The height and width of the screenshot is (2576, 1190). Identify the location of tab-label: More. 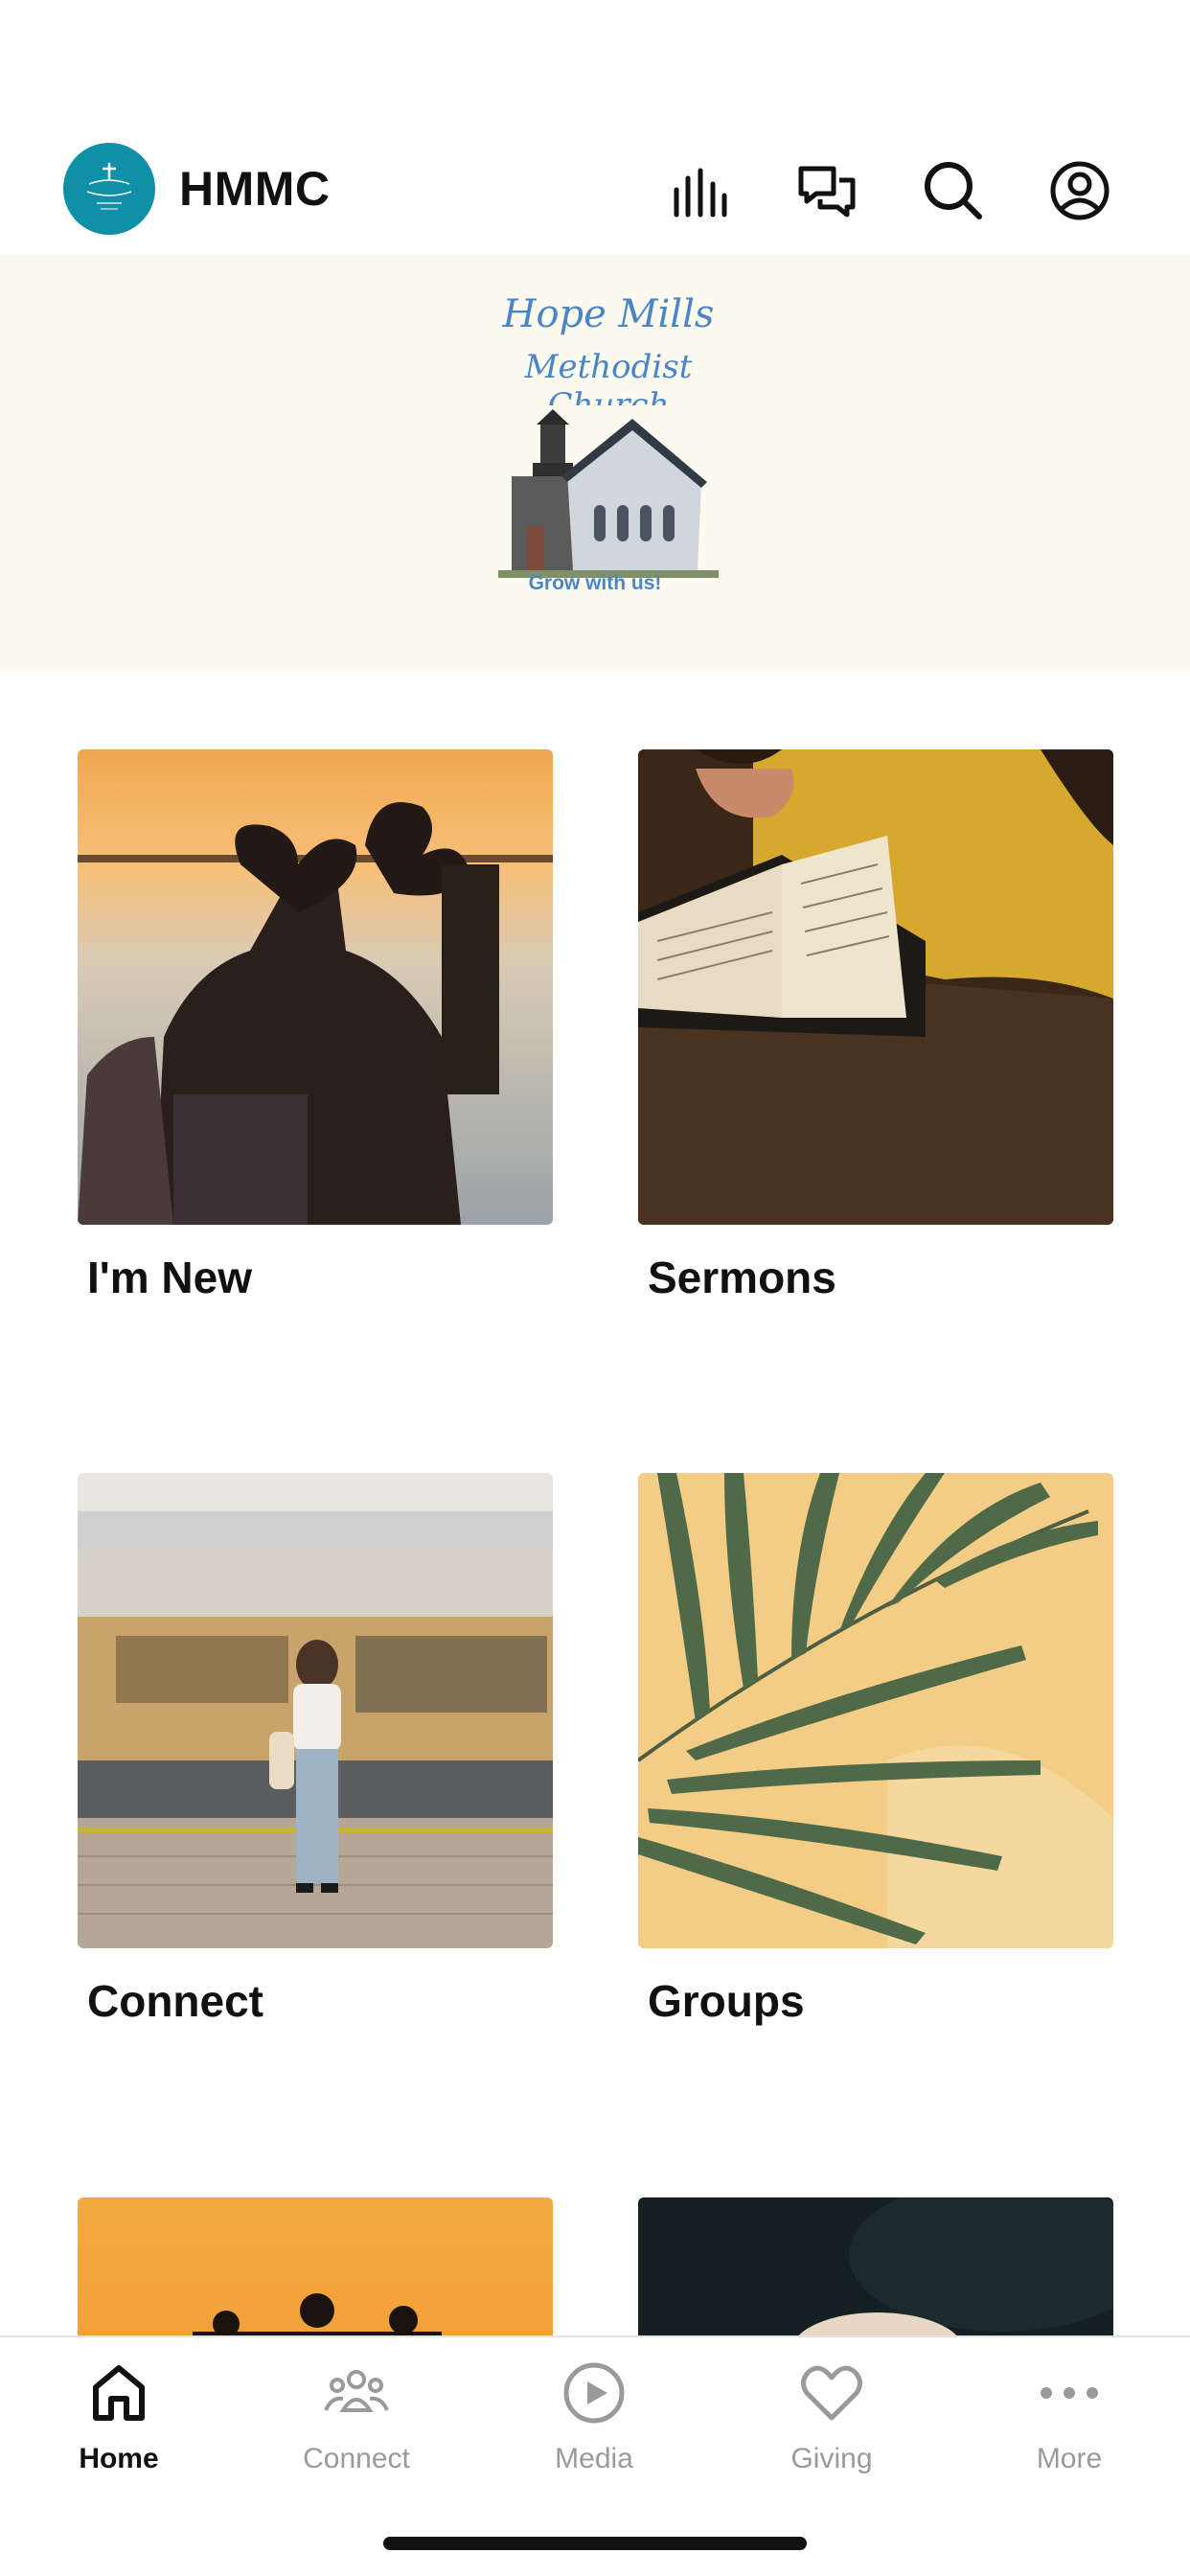
(1070, 2458).